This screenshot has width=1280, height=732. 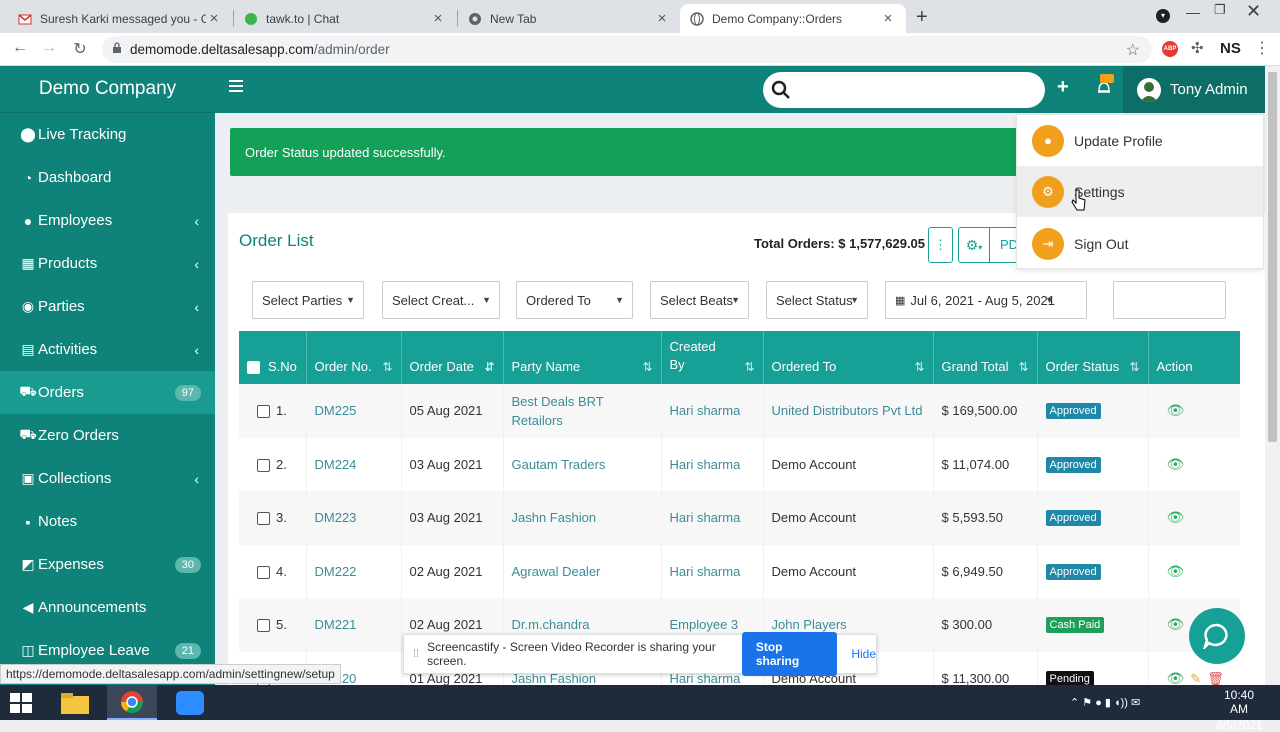 I want to click on tray-icons: ⌃ ⚑ ● ▮ ◖)) ✉, so click(x=1105, y=702).